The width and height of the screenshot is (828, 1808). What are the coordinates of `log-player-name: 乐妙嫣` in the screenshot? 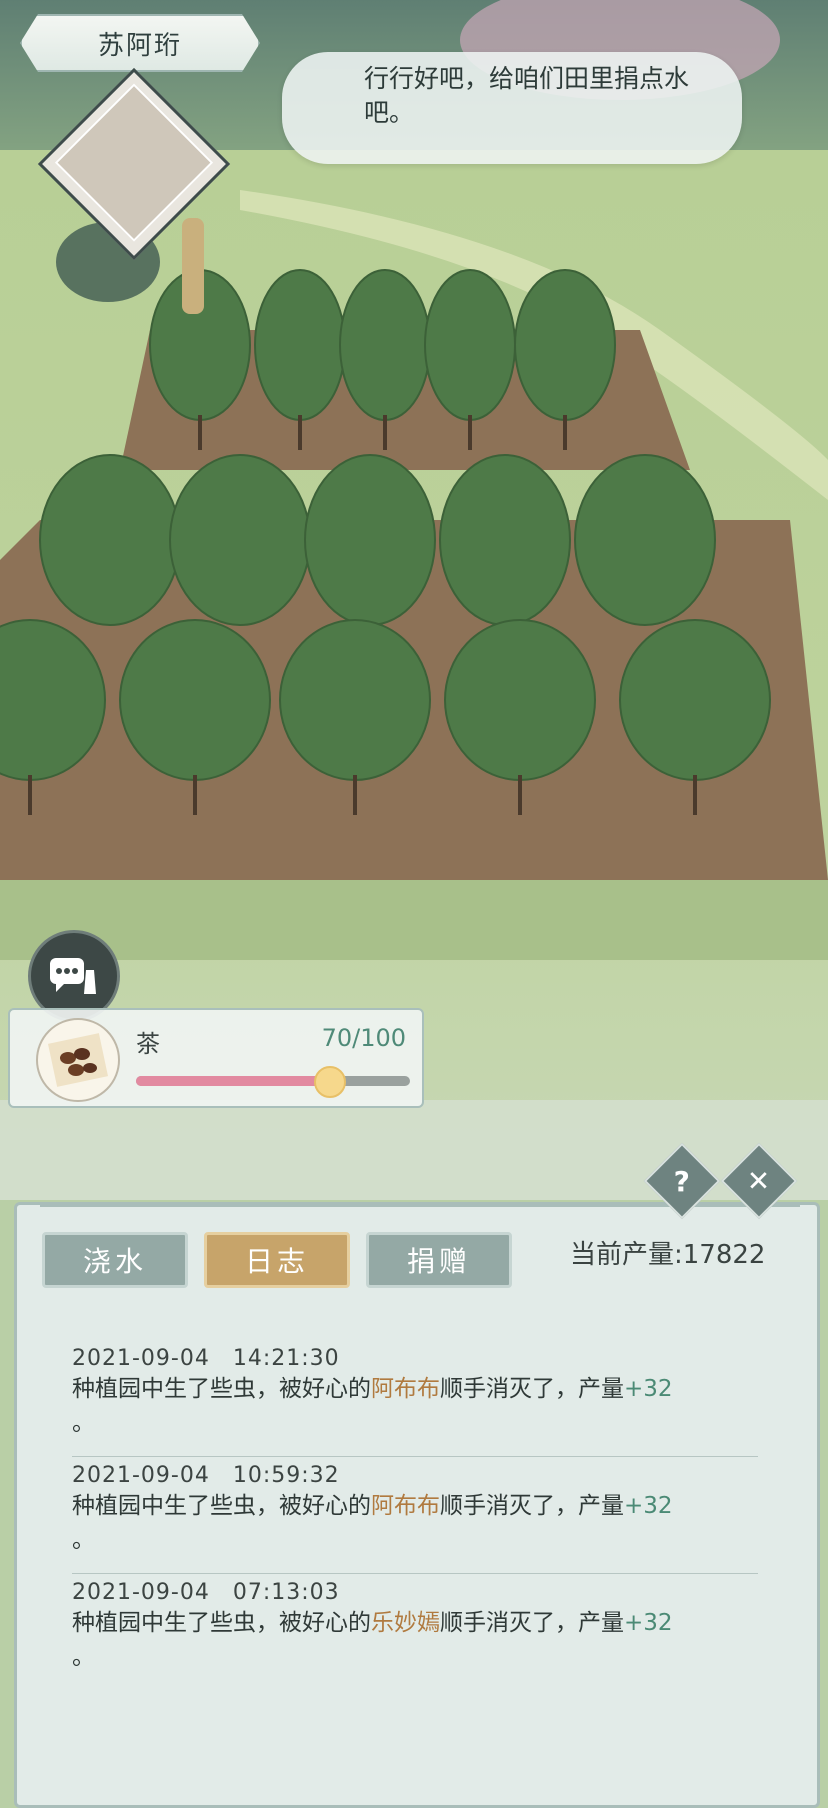 It's located at (405, 1623).